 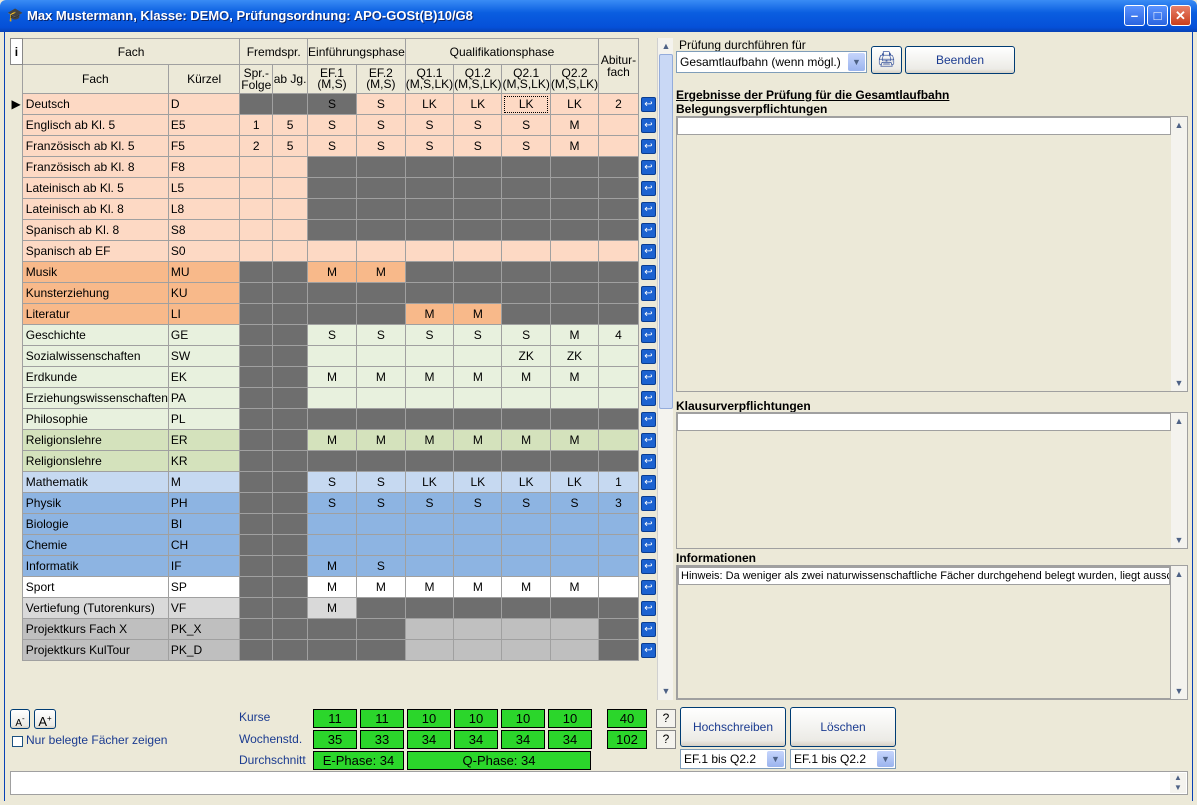 I want to click on subject-name: Kunsterziehung, so click(x=95, y=293).